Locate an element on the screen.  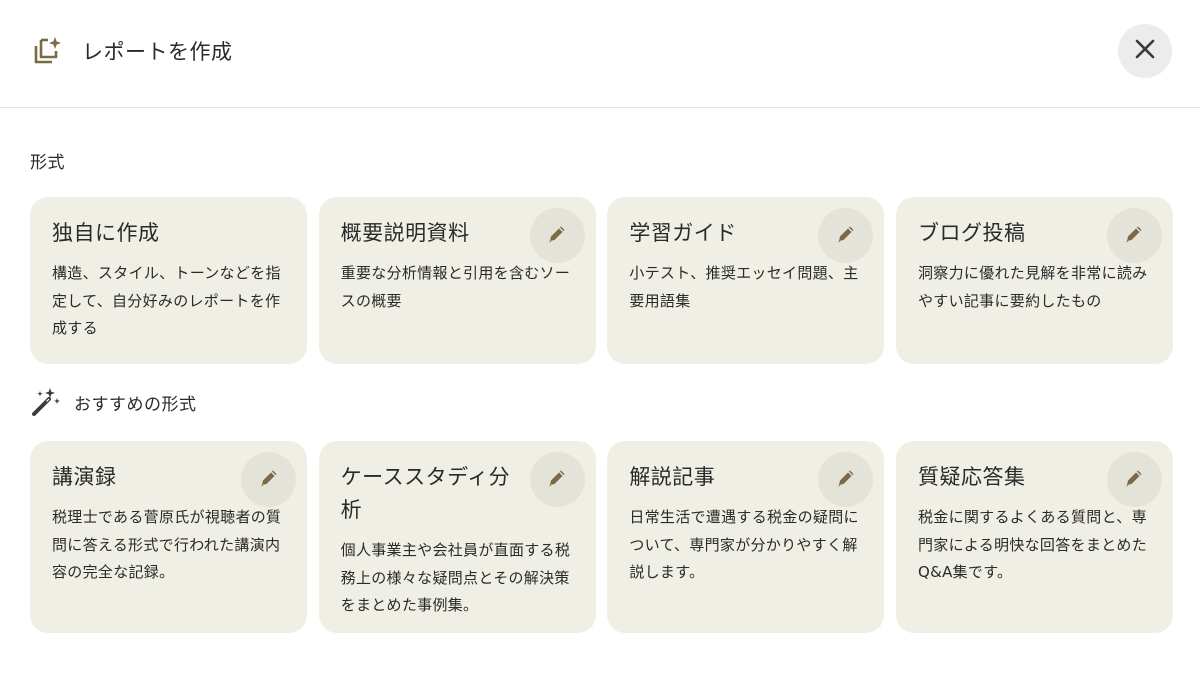
recommended-section-header: おすすめの形式 is located at coordinates (113, 402).